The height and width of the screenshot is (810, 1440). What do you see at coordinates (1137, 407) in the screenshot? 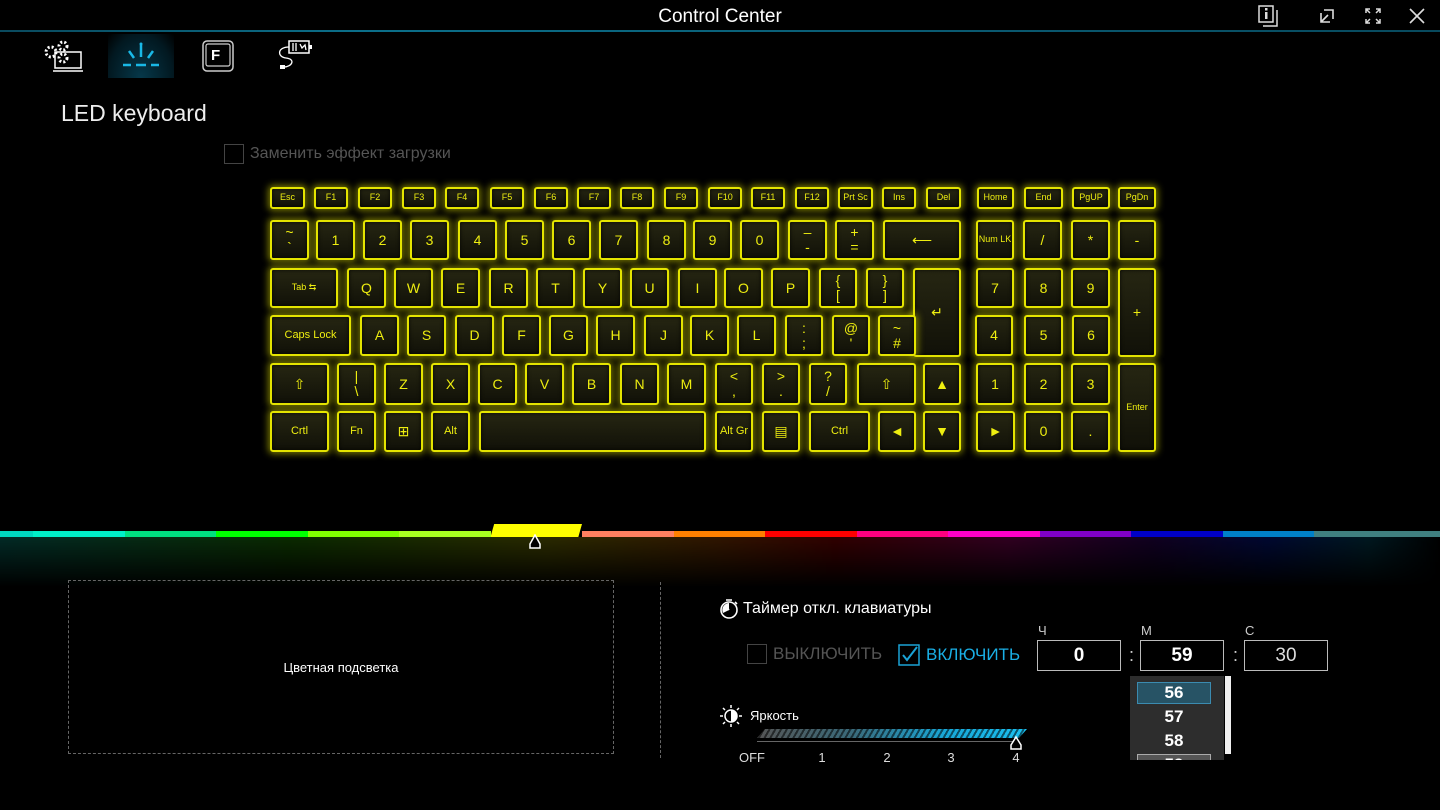
I see `key-enter: Enter` at bounding box center [1137, 407].